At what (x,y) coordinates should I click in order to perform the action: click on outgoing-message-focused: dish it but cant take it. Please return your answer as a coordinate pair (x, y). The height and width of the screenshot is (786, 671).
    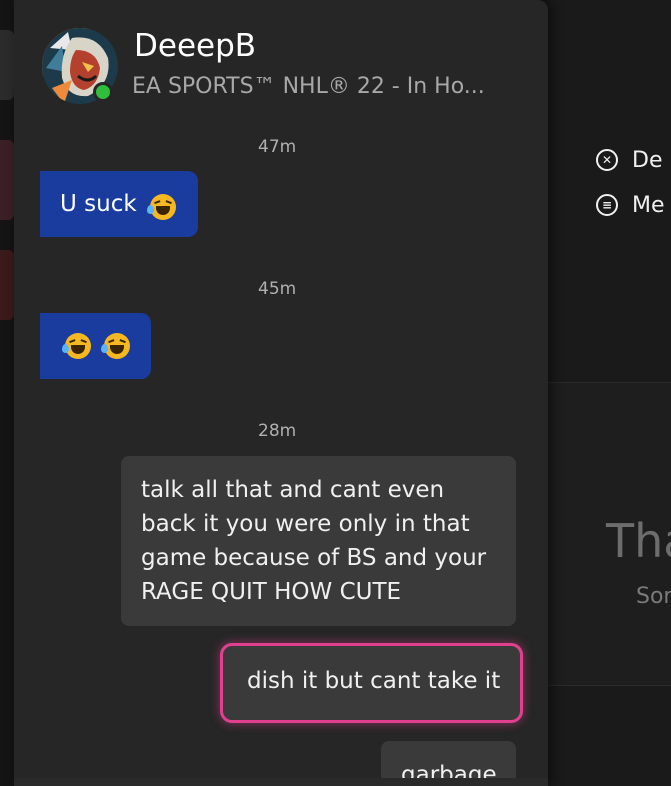
    Looking at the image, I should click on (371, 683).